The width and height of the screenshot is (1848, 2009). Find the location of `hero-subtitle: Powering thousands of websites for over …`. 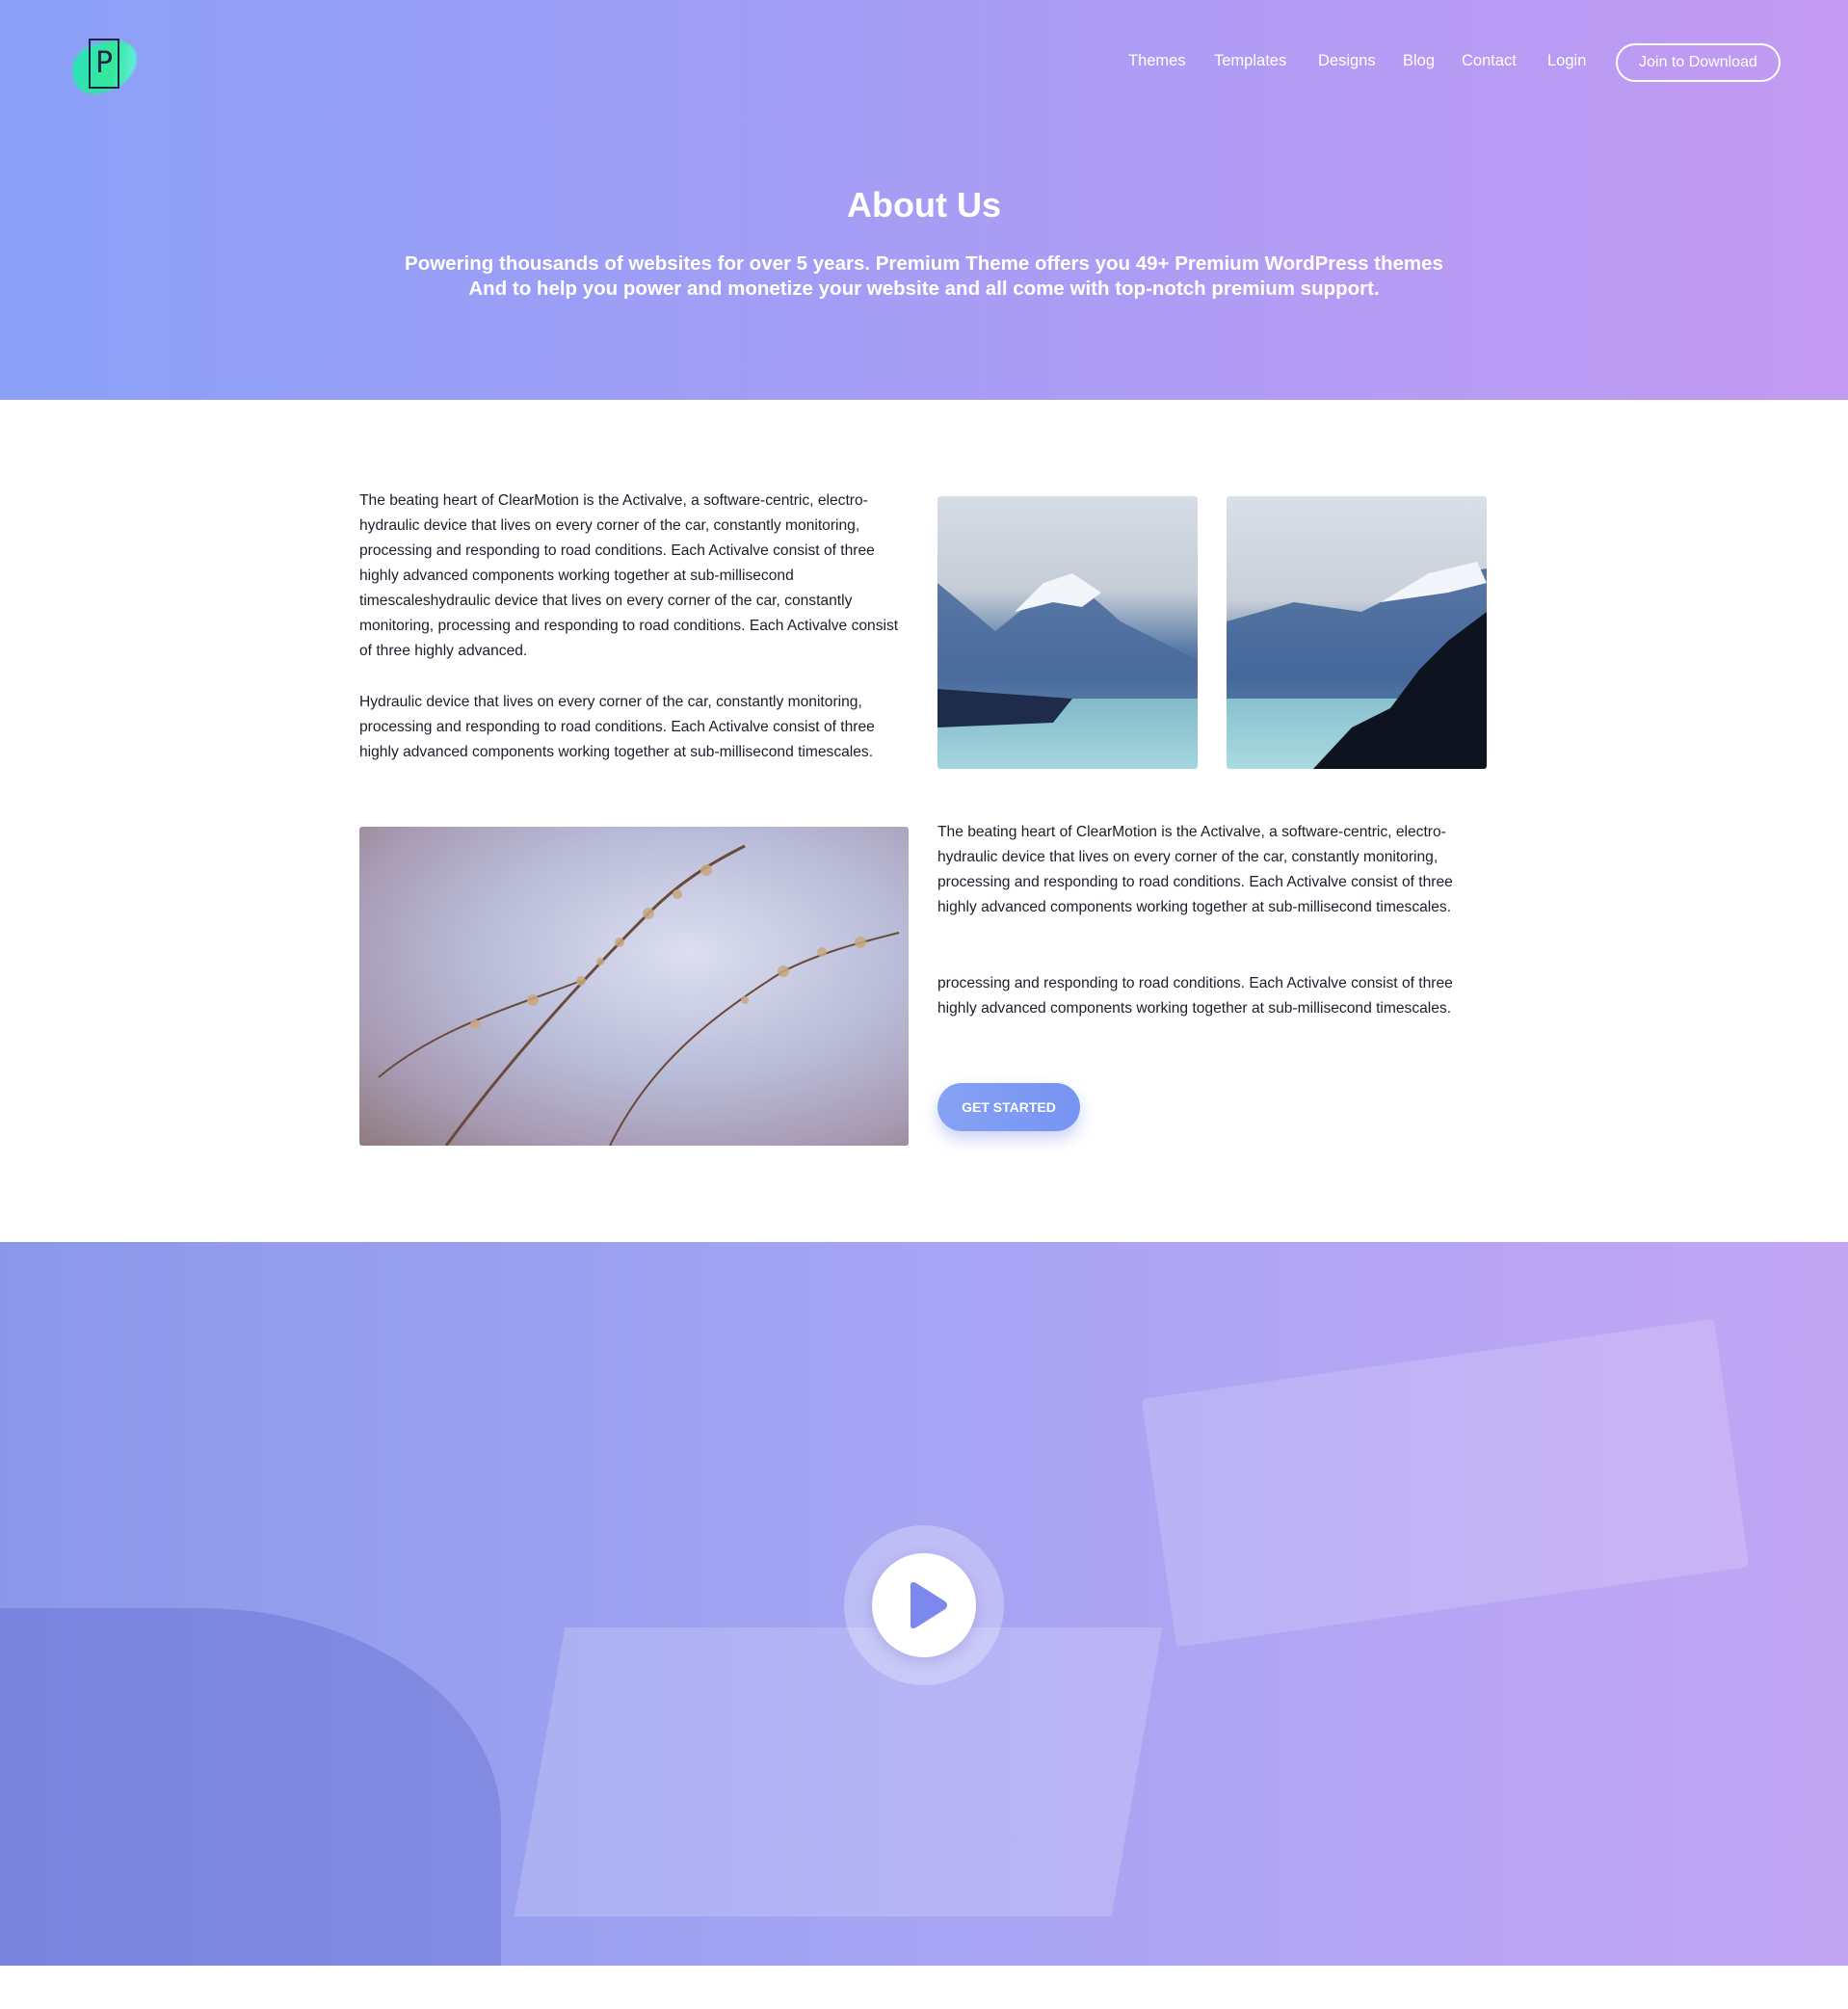

hero-subtitle: Powering thousands of websites for over … is located at coordinates (924, 276).